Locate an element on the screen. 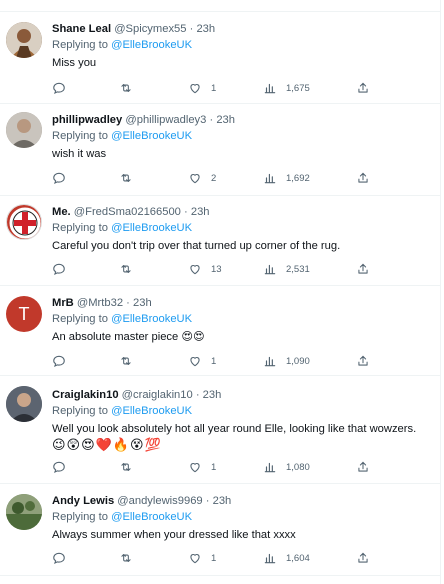 This screenshot has width=444, height=584. views-button: 1,604 is located at coordinates (286, 558).